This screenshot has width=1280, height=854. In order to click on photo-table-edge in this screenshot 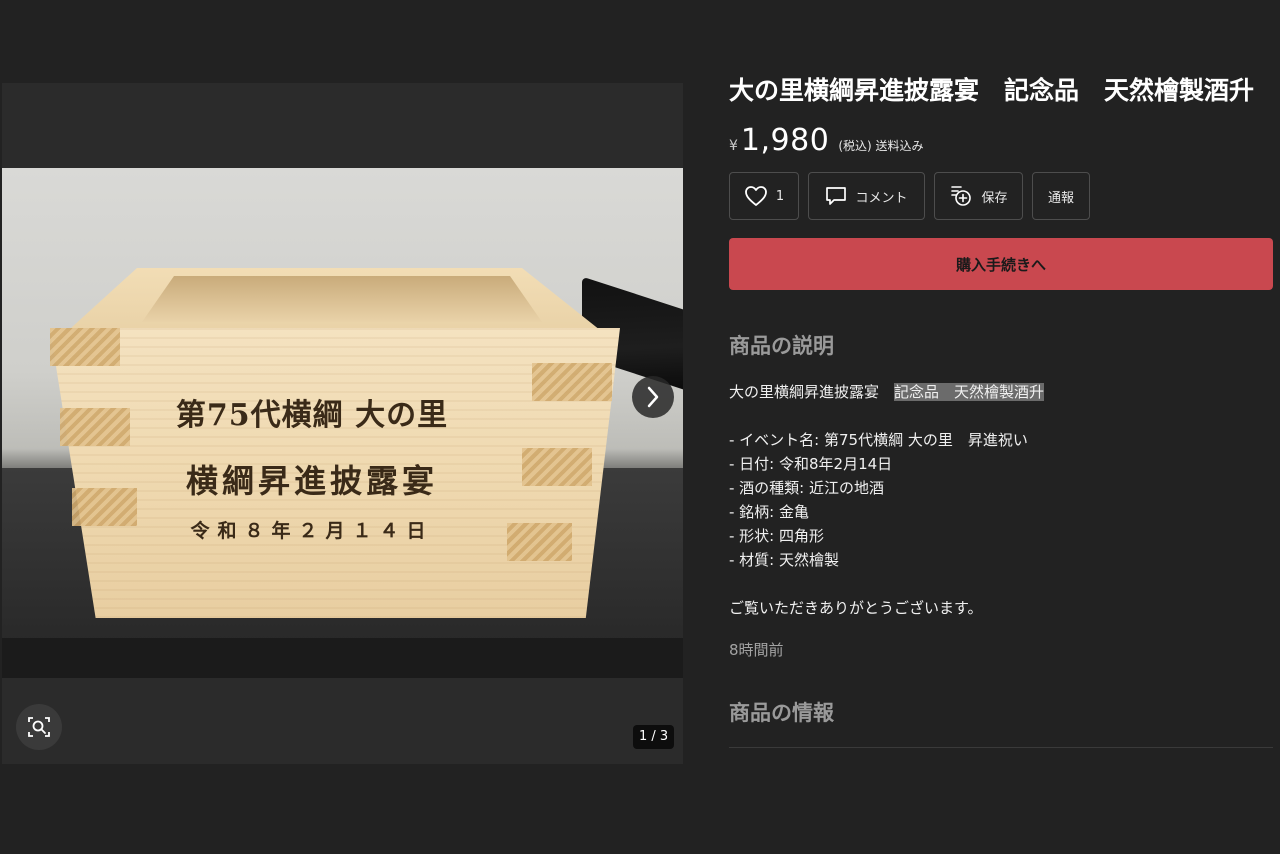, I will do `click(342, 658)`.